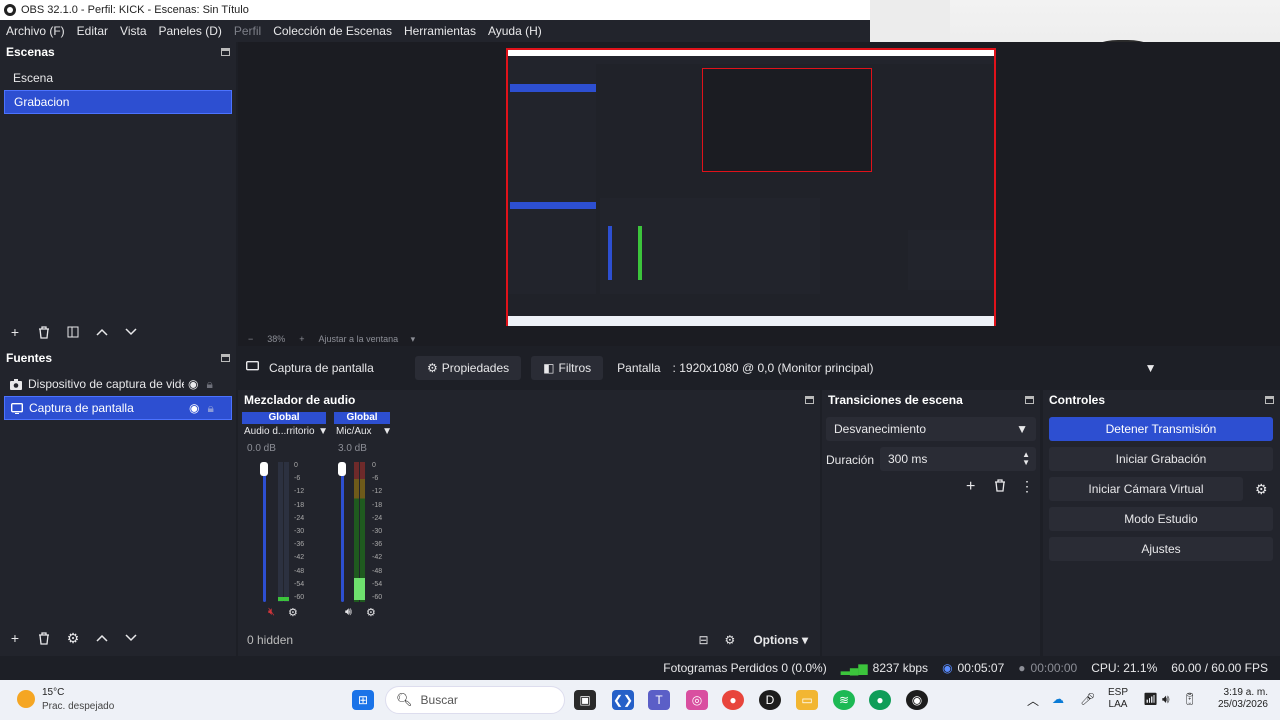 Image resolution: width=1280 pixels, height=720 pixels. What do you see at coordinates (271, 612) in the screenshot?
I see `mute-speaker-icon: 🔇︎` at bounding box center [271, 612].